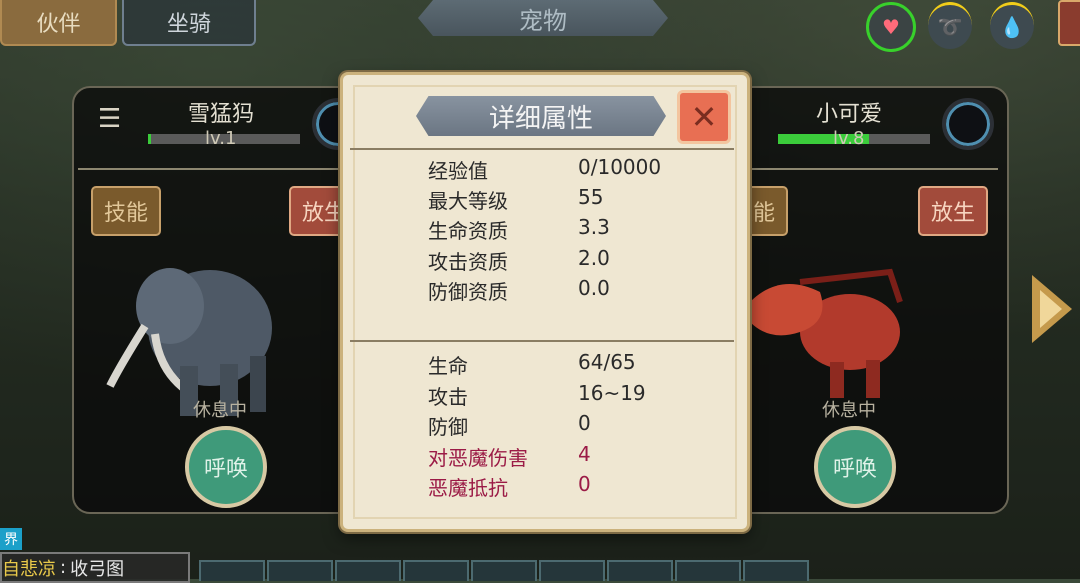 The height and width of the screenshot is (583, 1080). What do you see at coordinates (1069, 23) in the screenshot?
I see `close-edge-button` at bounding box center [1069, 23].